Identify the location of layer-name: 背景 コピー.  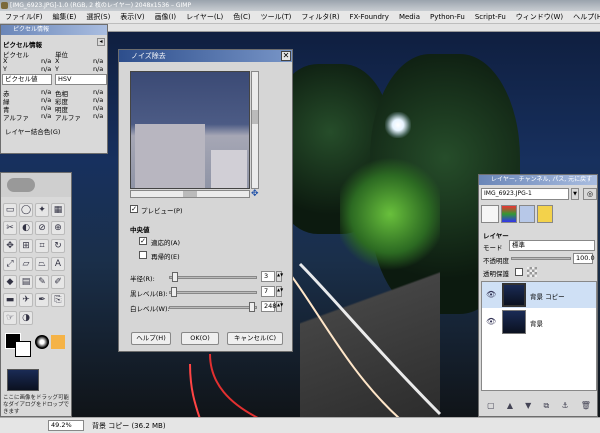
(547, 296).